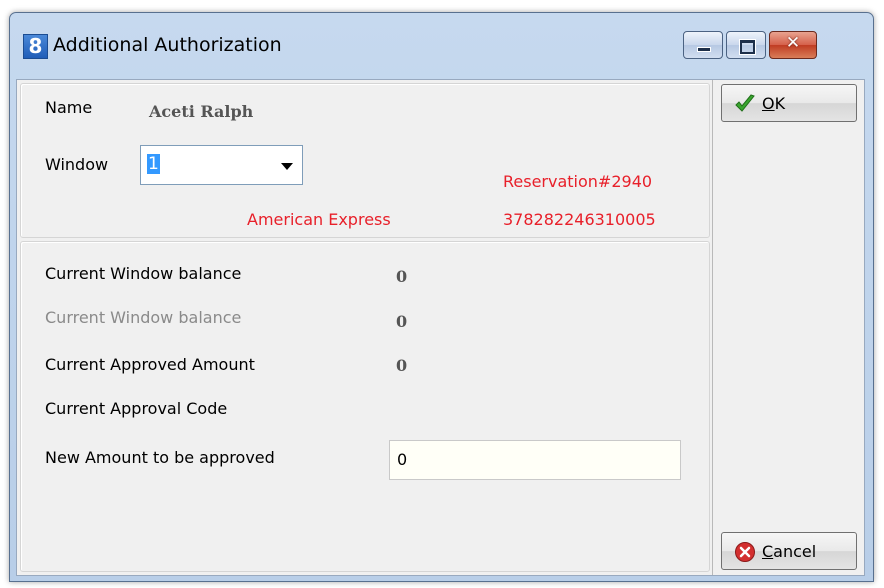 The width and height of the screenshot is (884, 588). What do you see at coordinates (201, 111) in the screenshot?
I see `guest-name: Aceti Ralph` at bounding box center [201, 111].